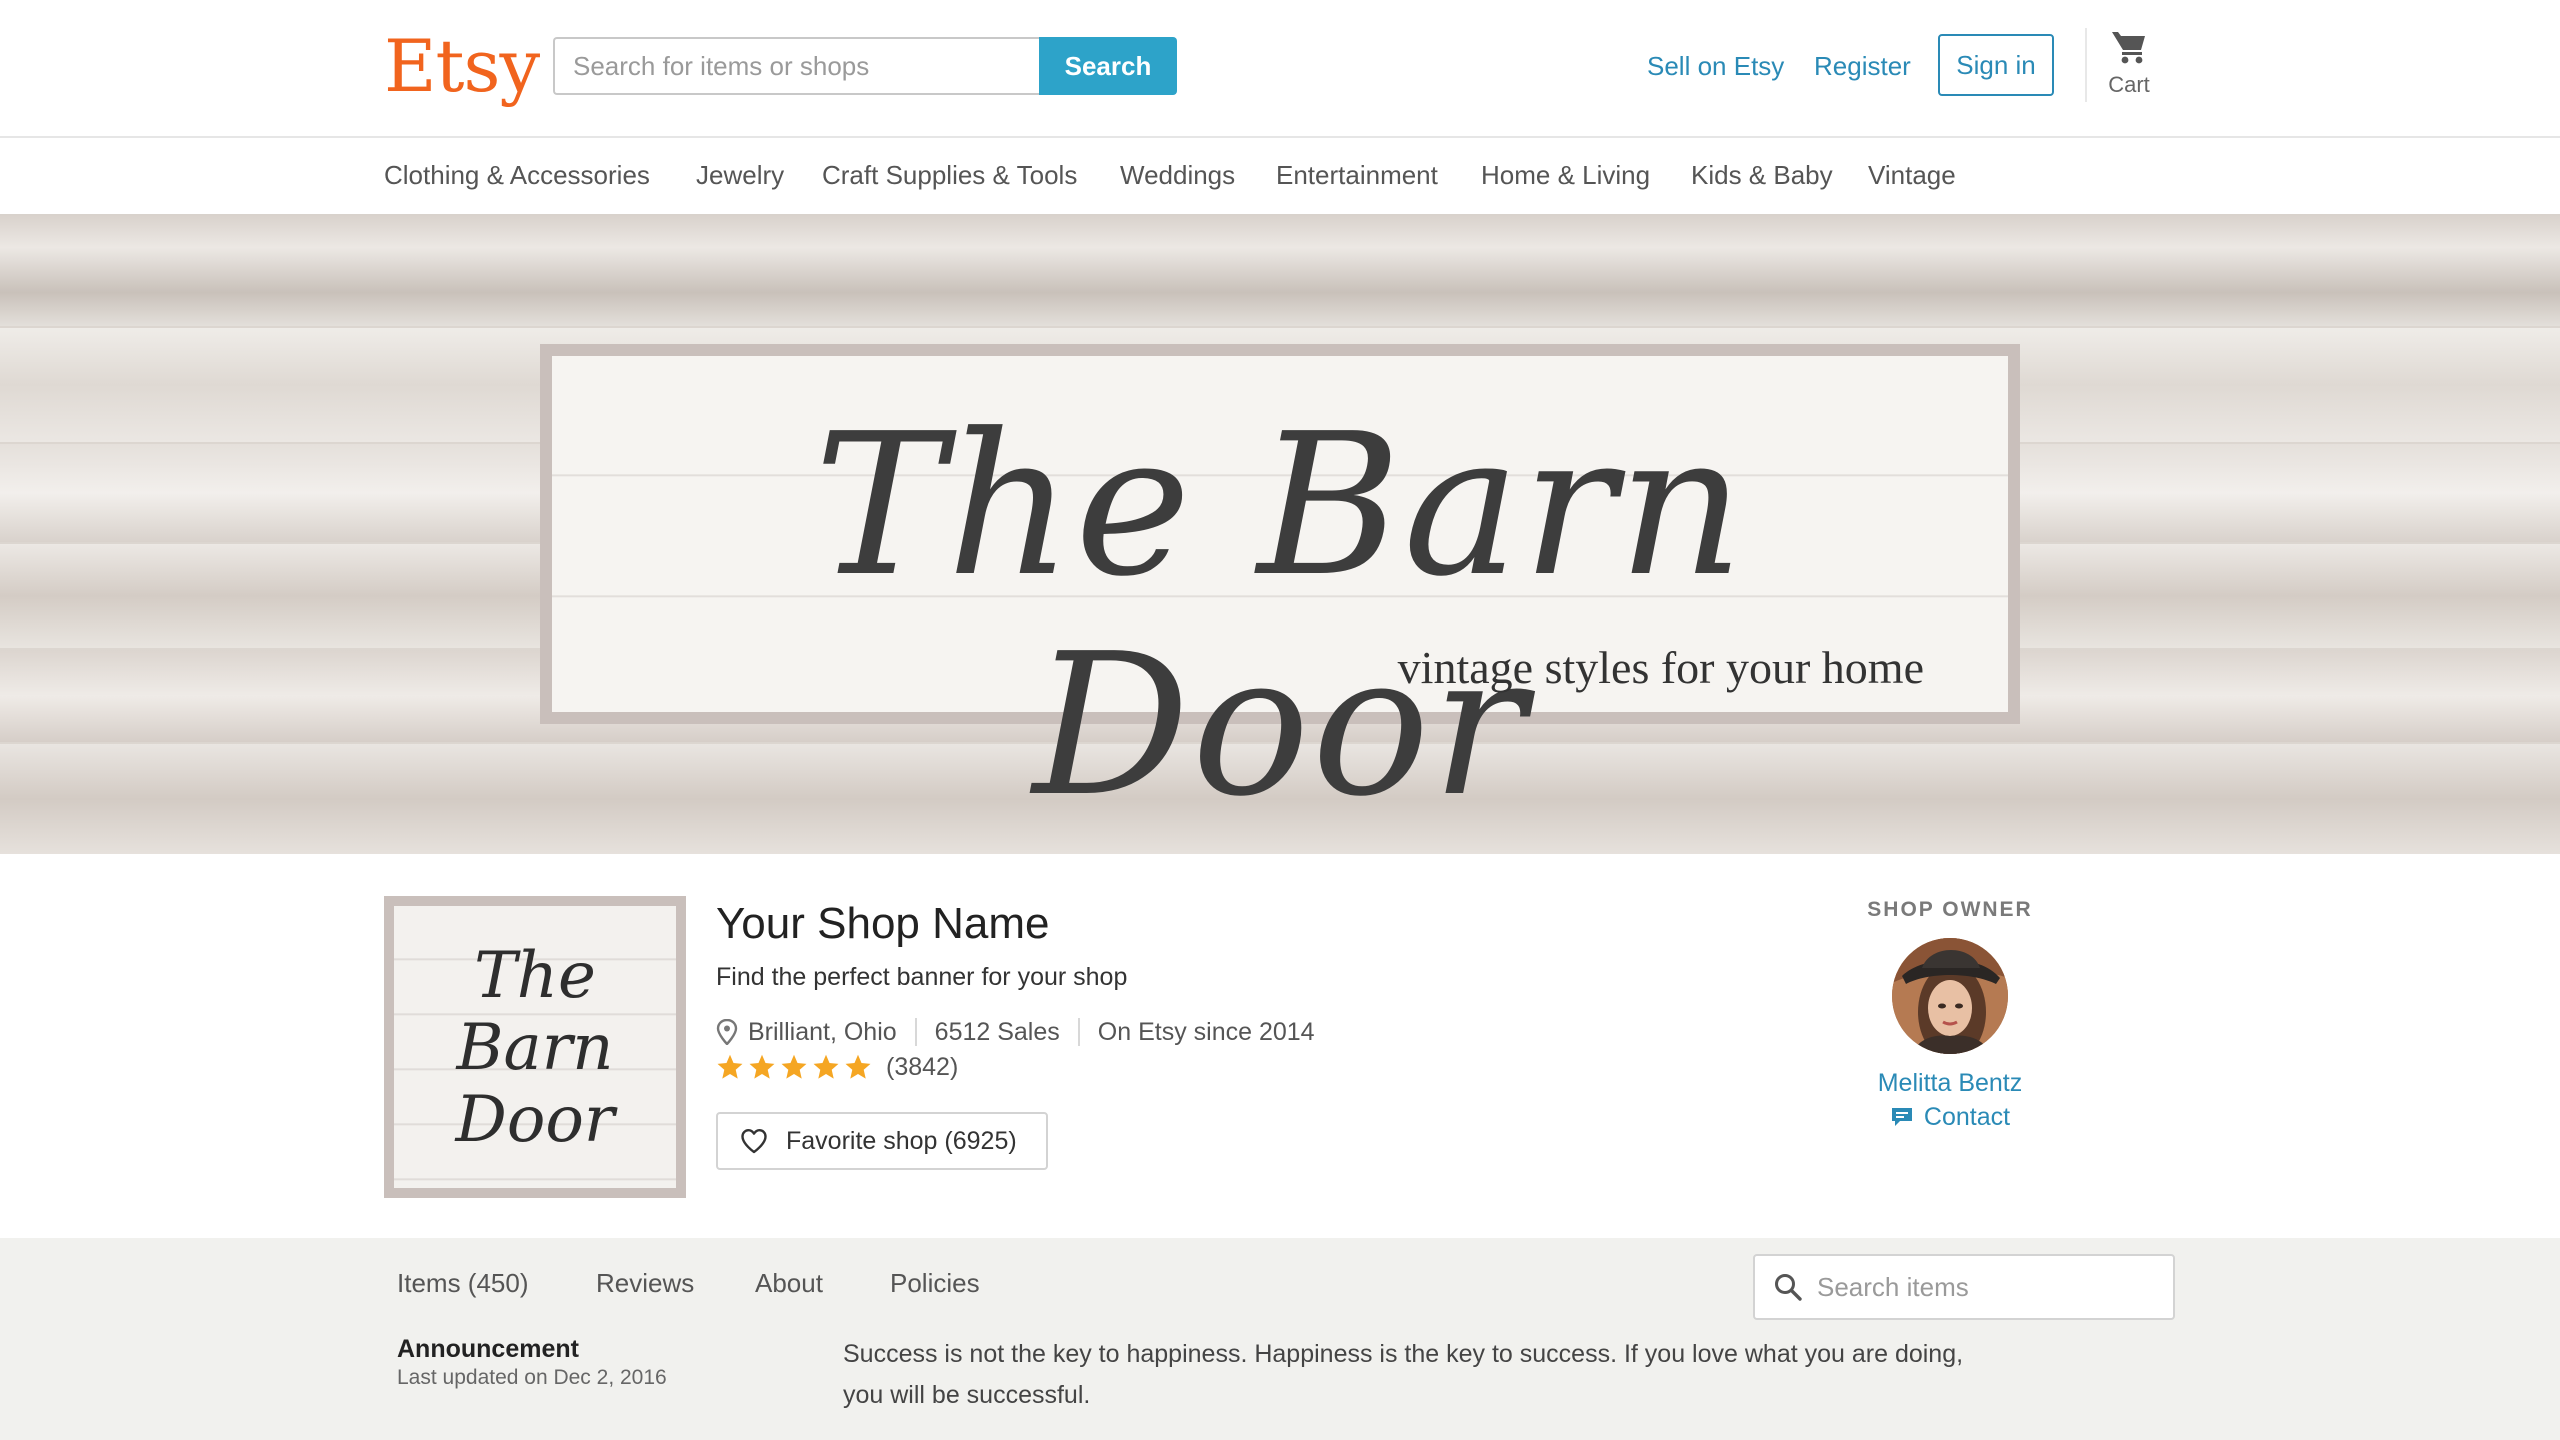  What do you see at coordinates (463, 1283) in the screenshot?
I see `tab-items: Items (450)` at bounding box center [463, 1283].